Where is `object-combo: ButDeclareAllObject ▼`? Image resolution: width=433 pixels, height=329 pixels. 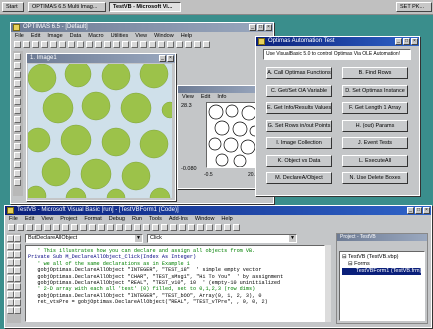 object-combo: ButDeclareAllObject ▼ is located at coordinates (84, 238).